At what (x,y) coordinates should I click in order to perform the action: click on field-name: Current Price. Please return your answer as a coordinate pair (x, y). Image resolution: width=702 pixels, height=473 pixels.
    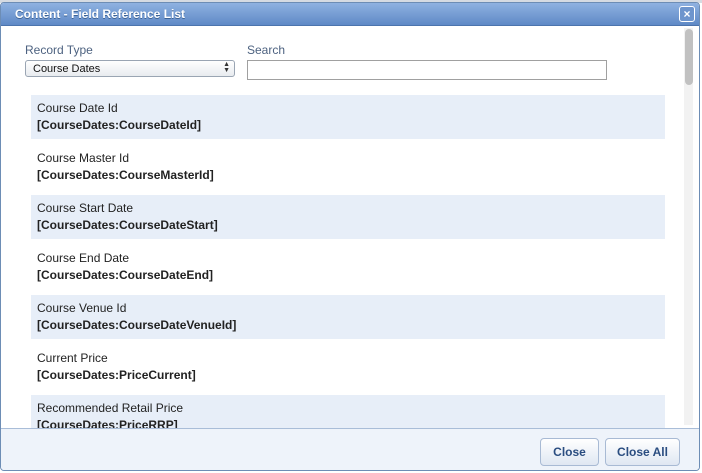
    Looking at the image, I should click on (72, 358).